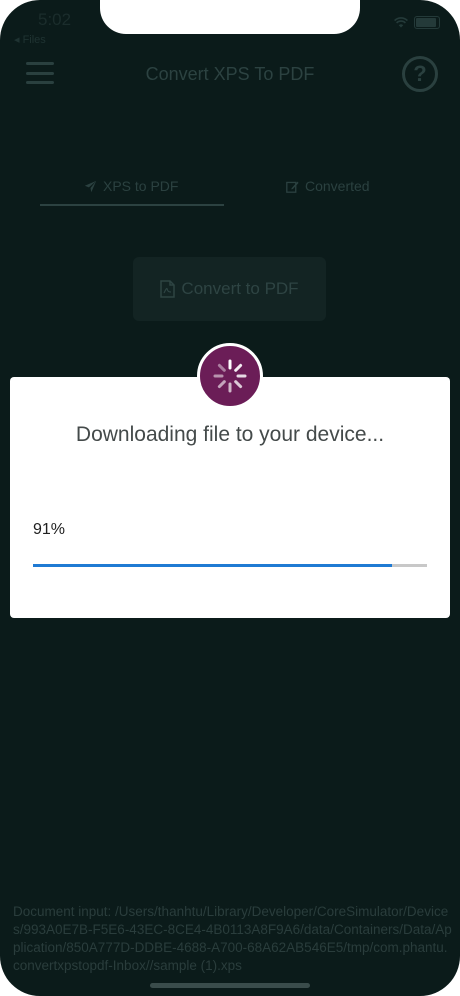 This screenshot has height=996, width=460. What do you see at coordinates (90, 186) in the screenshot?
I see `paper-plane-icon` at bounding box center [90, 186].